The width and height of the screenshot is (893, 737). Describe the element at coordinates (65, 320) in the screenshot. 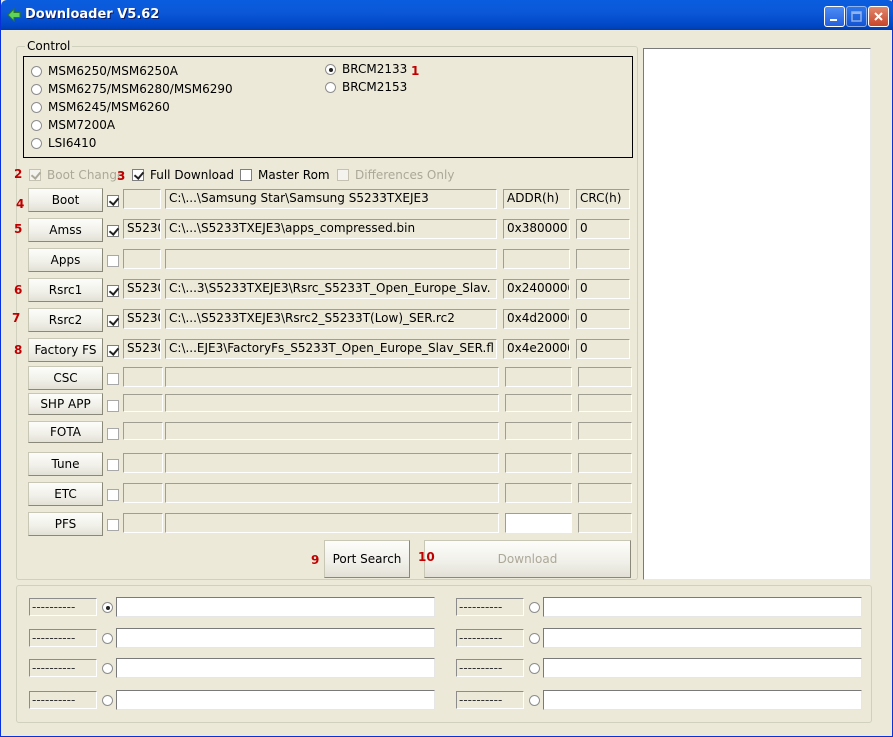

I see `row-file-button: Rsrc2` at that location.